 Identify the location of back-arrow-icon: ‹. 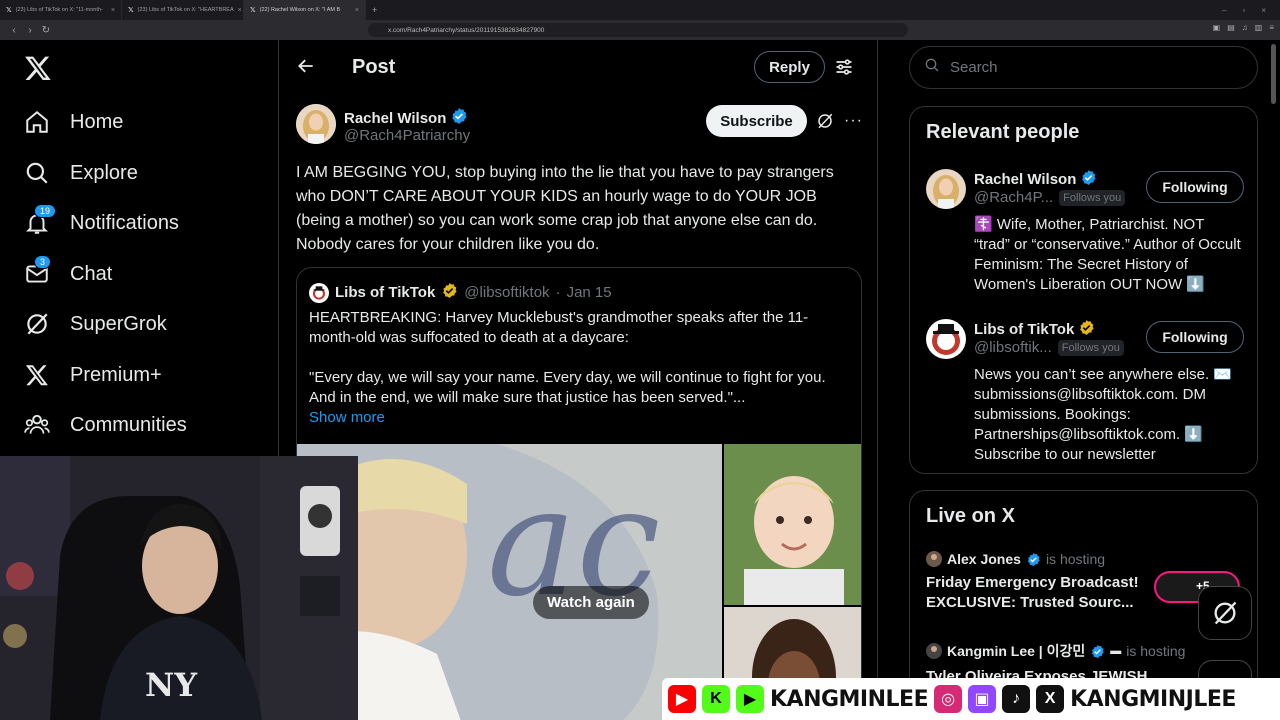
(14, 30).